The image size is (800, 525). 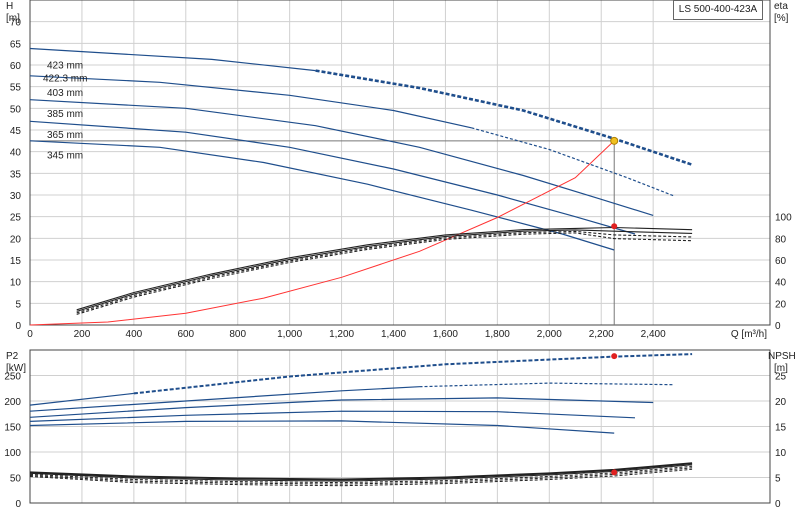 What do you see at coordinates (65, 65) in the screenshot?
I see `impeller-label: 423 mm` at bounding box center [65, 65].